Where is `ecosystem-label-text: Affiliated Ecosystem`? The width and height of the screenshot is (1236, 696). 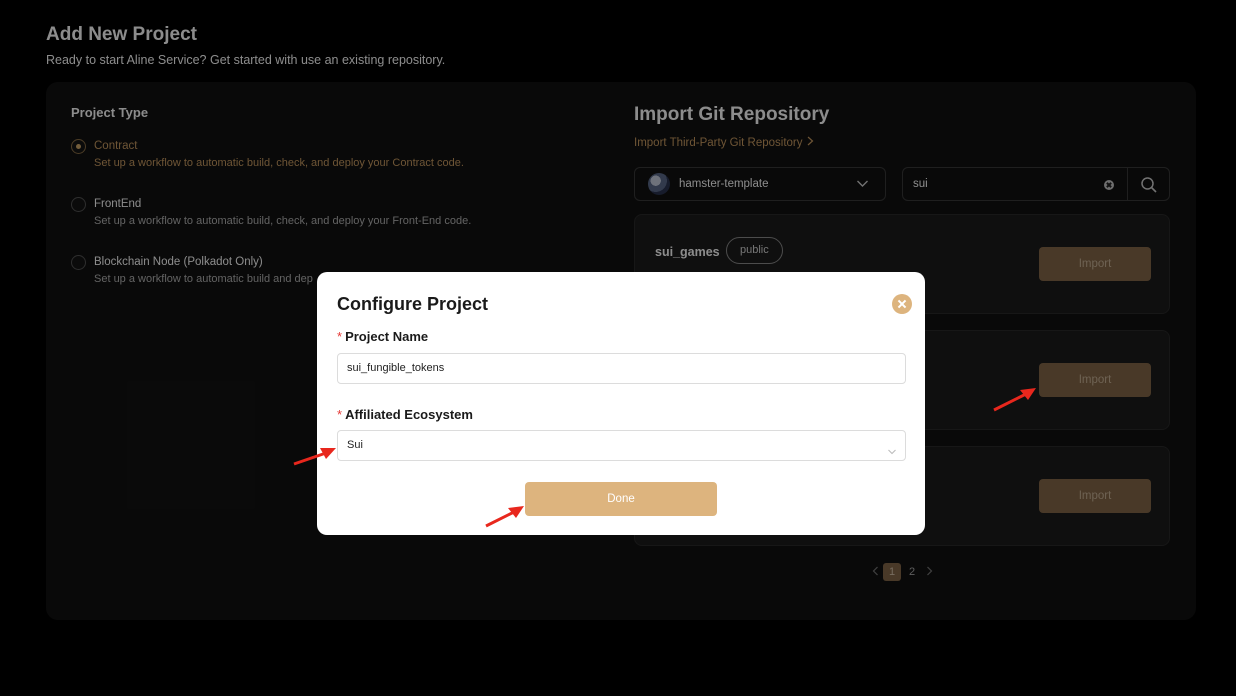 ecosystem-label-text: Affiliated Ecosystem is located at coordinates (409, 414).